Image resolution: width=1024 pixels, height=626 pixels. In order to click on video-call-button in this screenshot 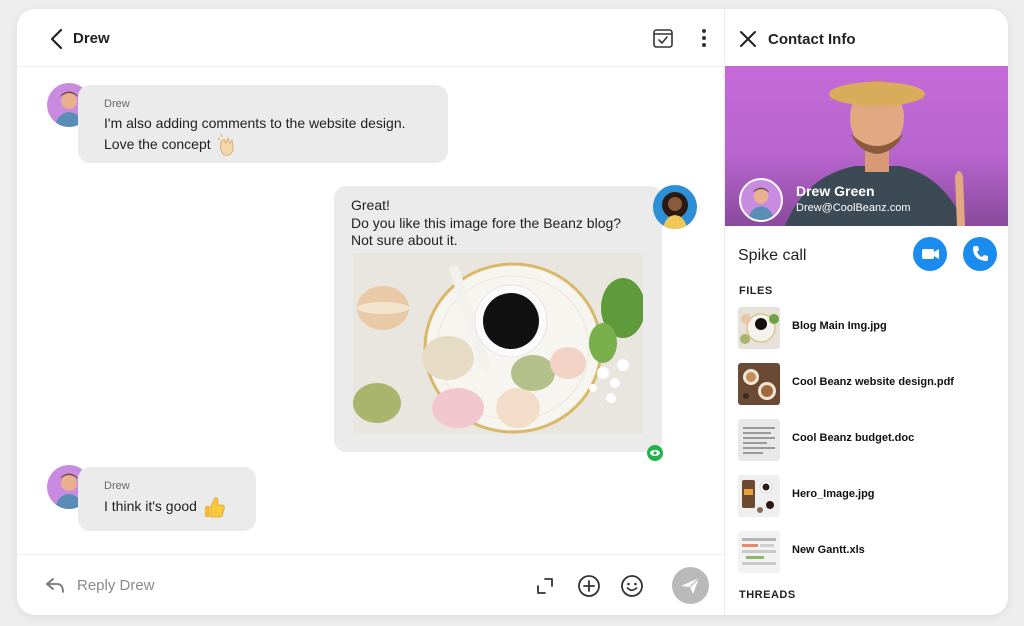, I will do `click(930, 254)`.